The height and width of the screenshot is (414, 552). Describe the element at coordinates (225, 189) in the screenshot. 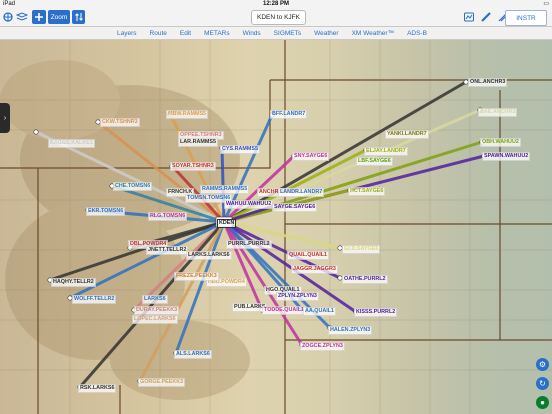

I see `procedure-label: RAMMS.RAMMS5` at that location.